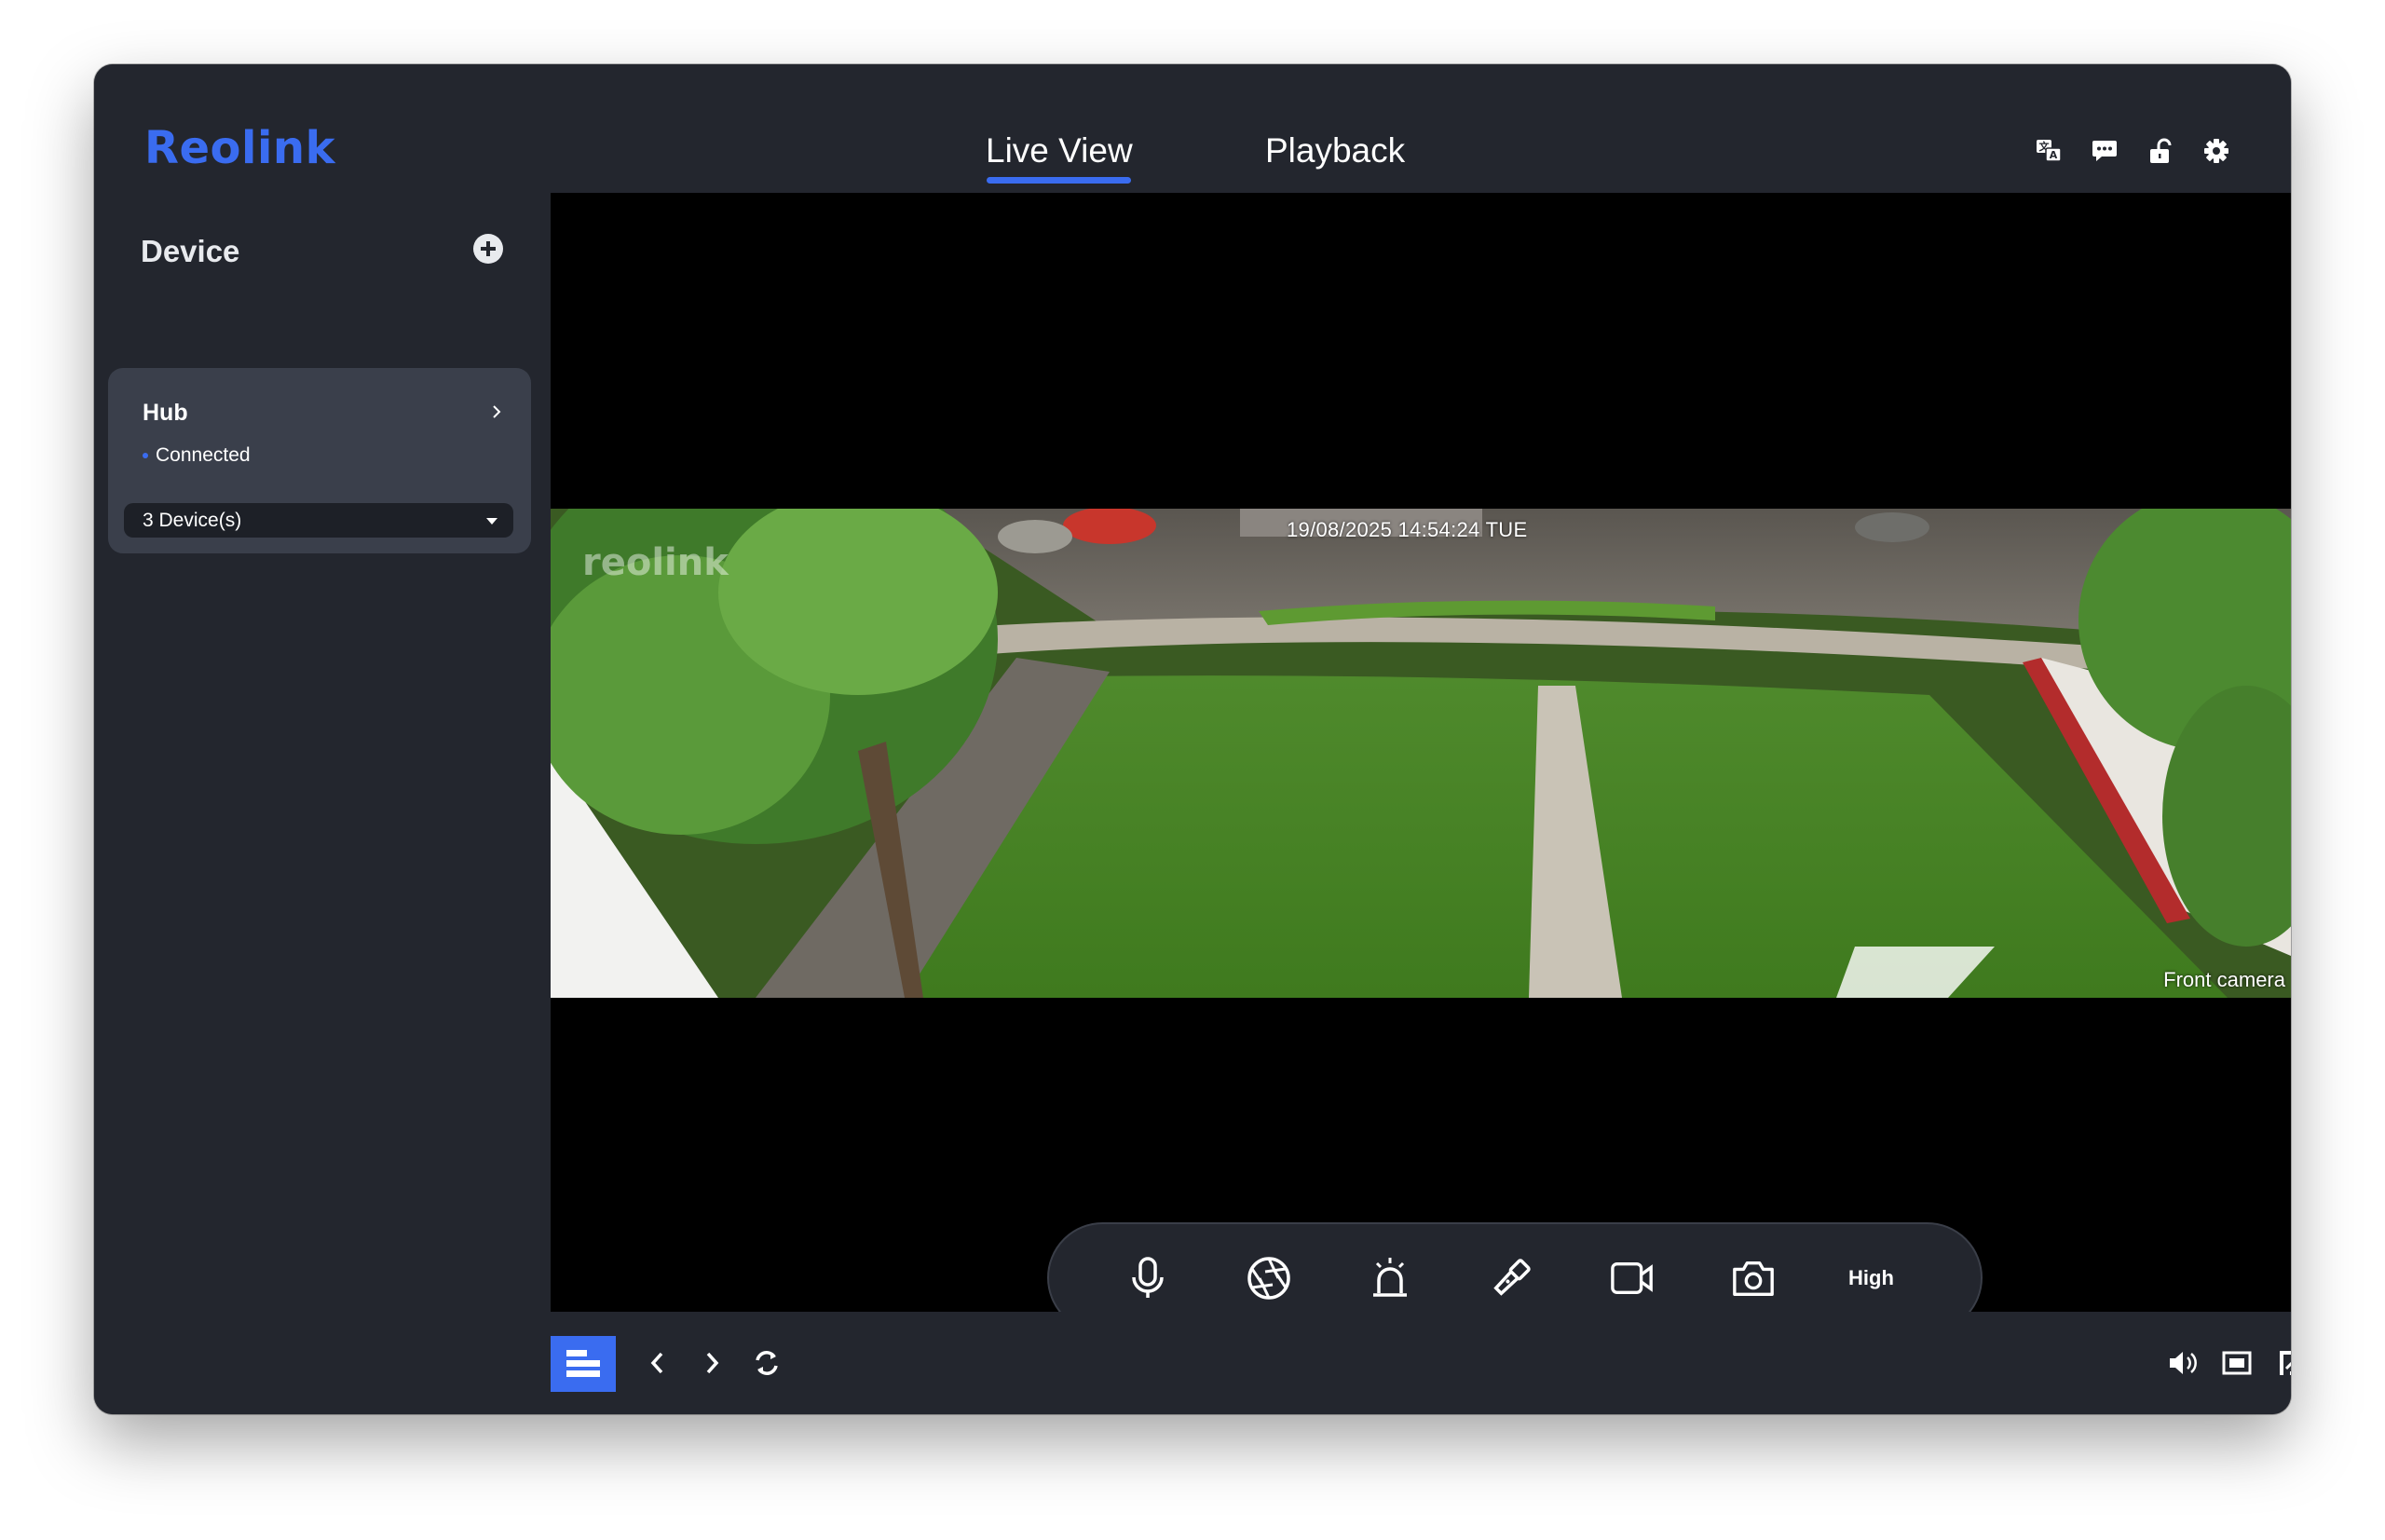  What do you see at coordinates (1059, 150) in the screenshot?
I see `tab-live-view: Live View` at bounding box center [1059, 150].